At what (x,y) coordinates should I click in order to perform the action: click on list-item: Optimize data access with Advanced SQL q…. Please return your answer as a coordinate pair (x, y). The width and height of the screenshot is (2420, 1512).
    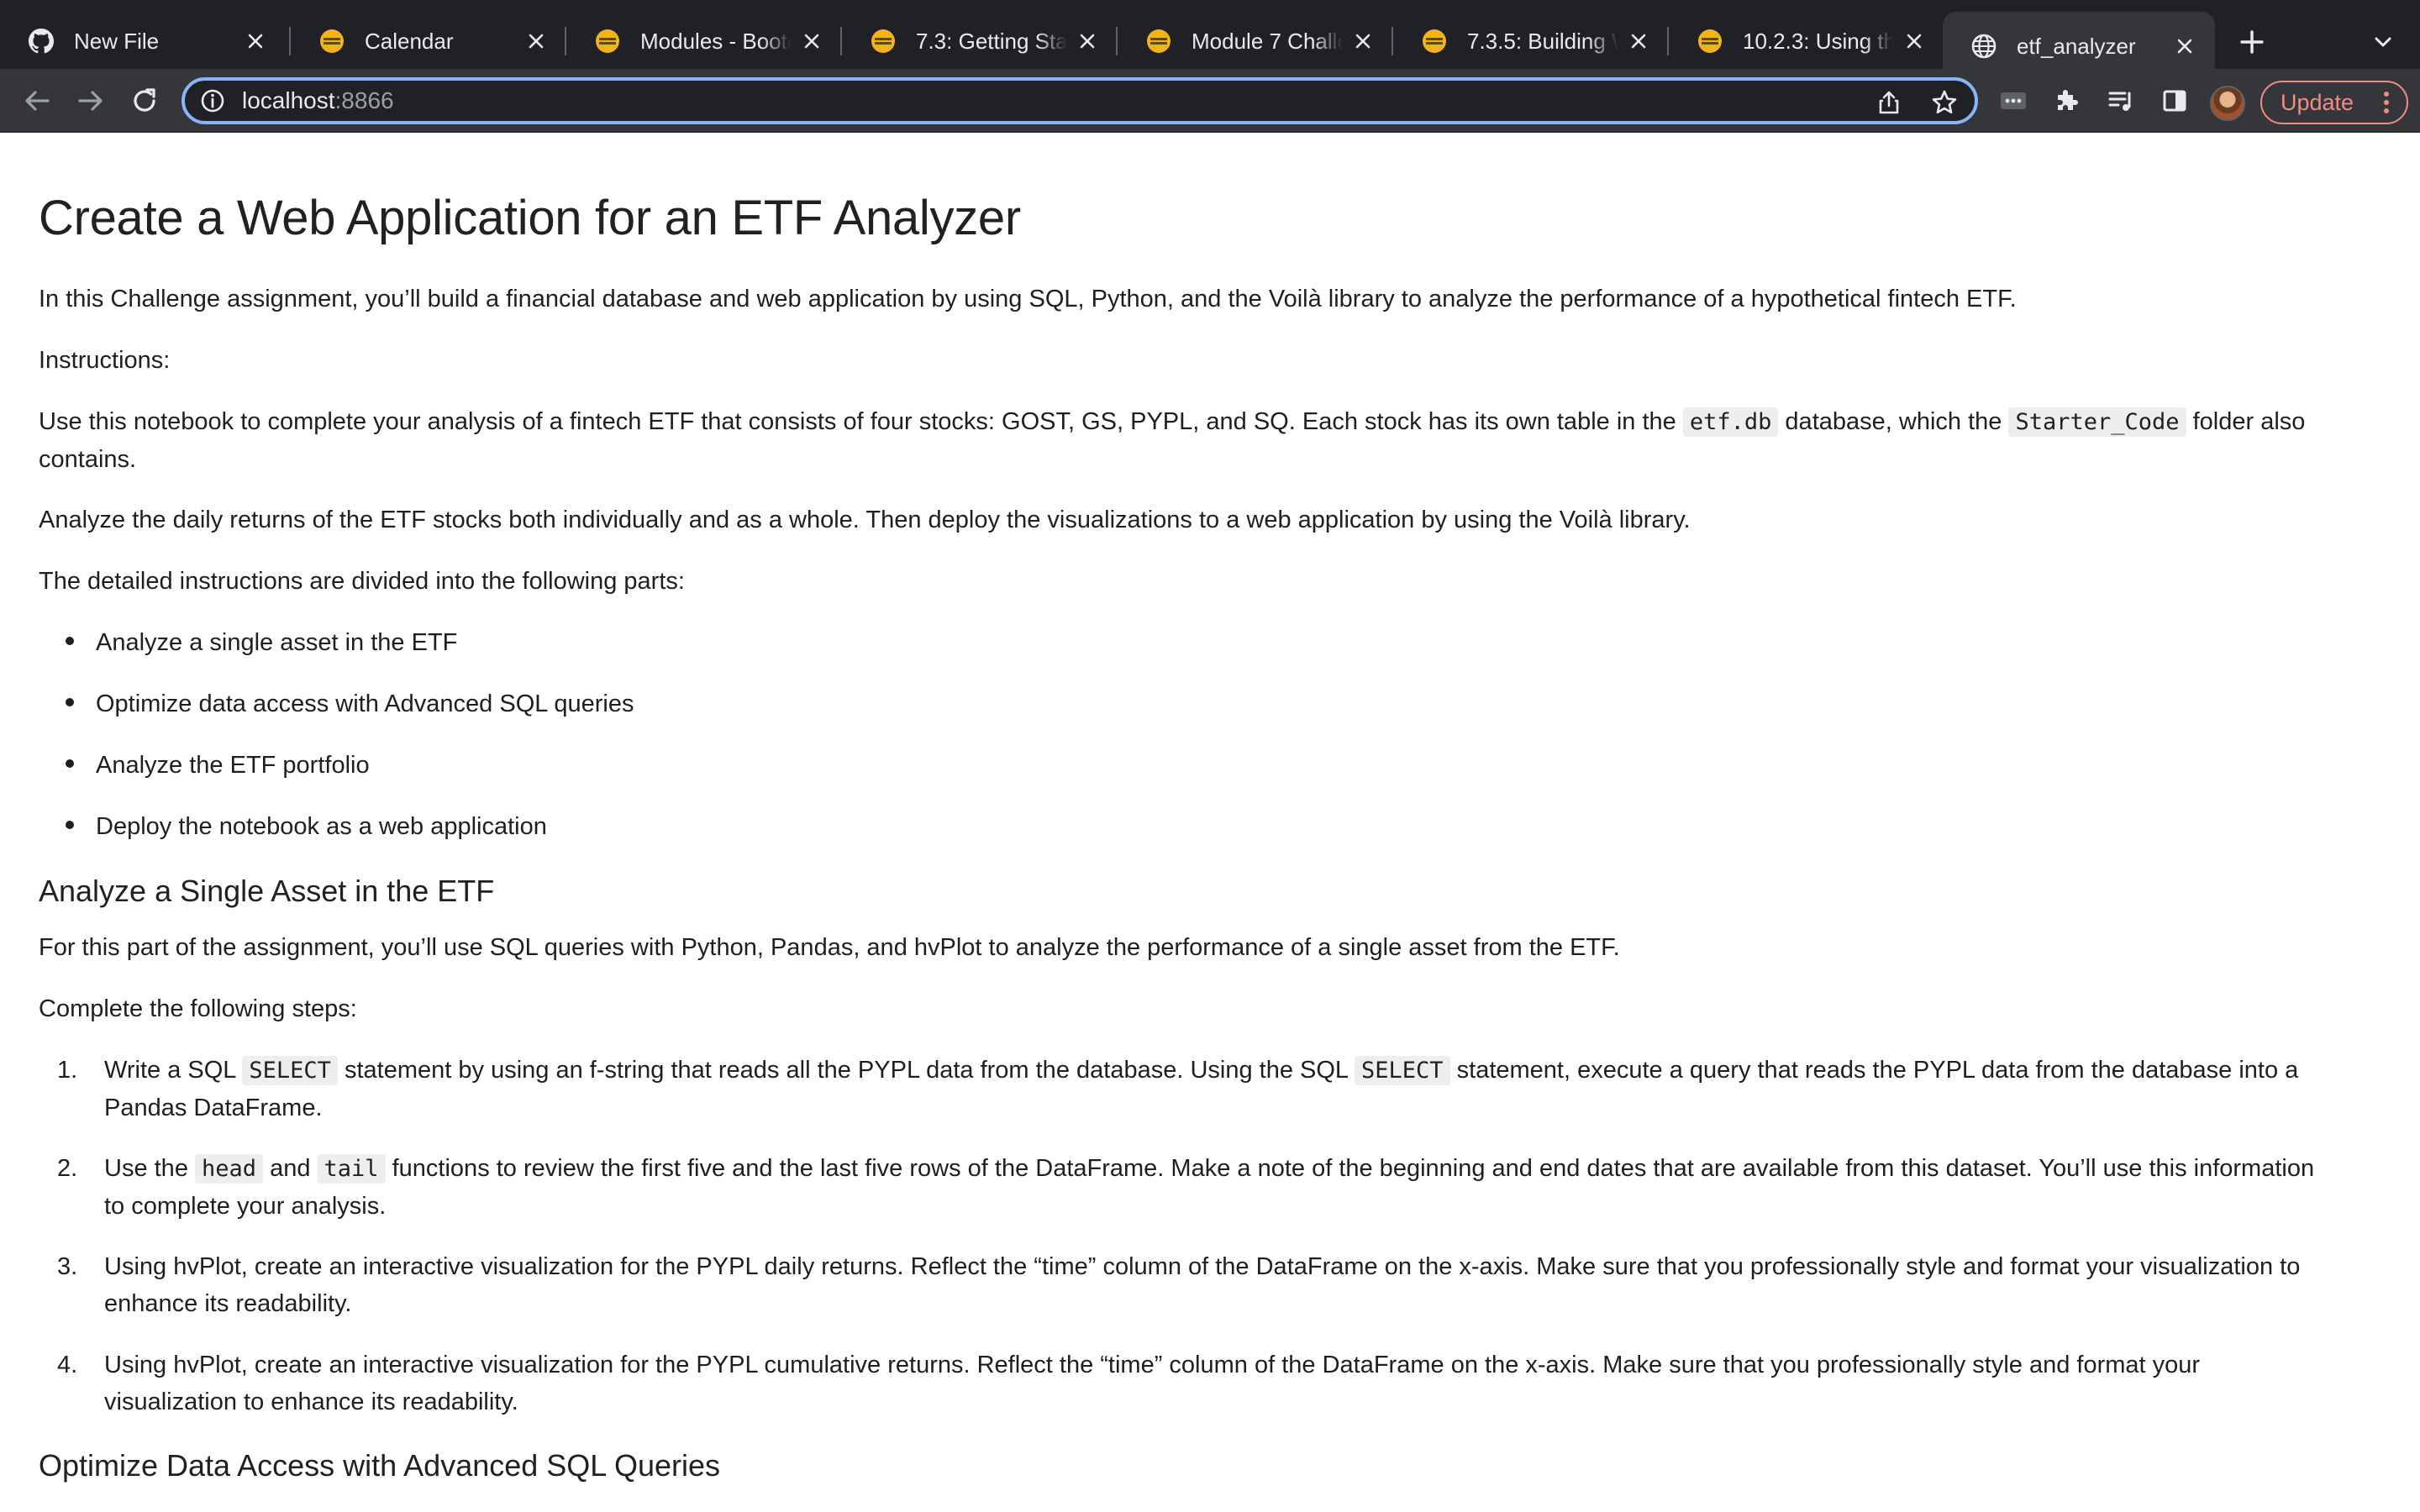
    Looking at the image, I should click on (350, 703).